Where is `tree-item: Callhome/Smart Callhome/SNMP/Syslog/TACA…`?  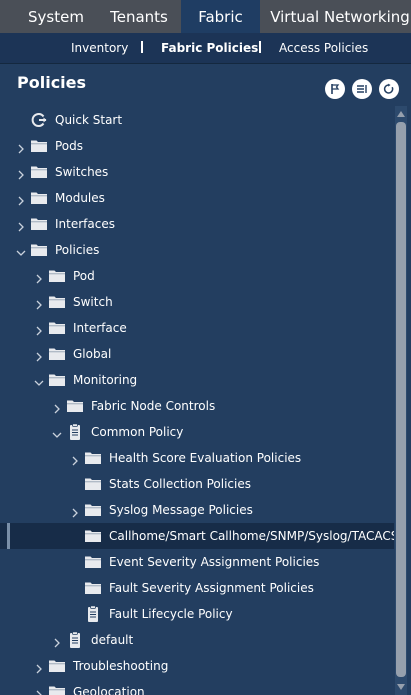 tree-item: Callhome/Smart Callhome/SNMP/Syslog/TACA… is located at coordinates (197, 536).